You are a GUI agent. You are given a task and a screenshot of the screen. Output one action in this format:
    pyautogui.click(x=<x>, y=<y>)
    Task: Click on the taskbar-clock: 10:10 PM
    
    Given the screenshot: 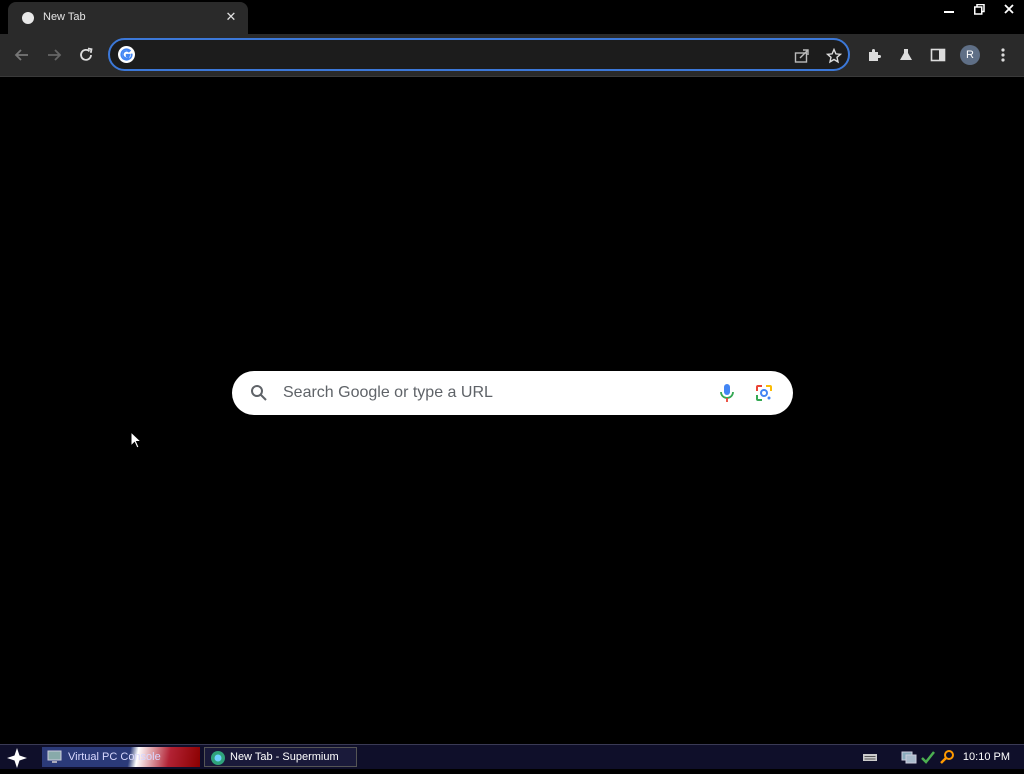 What is the action you would take?
    pyautogui.click(x=986, y=757)
    